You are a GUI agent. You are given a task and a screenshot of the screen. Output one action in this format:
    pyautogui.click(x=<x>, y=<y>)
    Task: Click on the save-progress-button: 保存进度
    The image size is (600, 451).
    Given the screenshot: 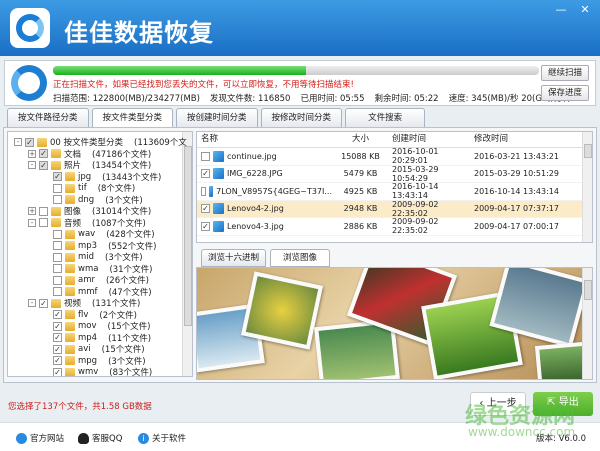 What is the action you would take?
    pyautogui.click(x=565, y=93)
    